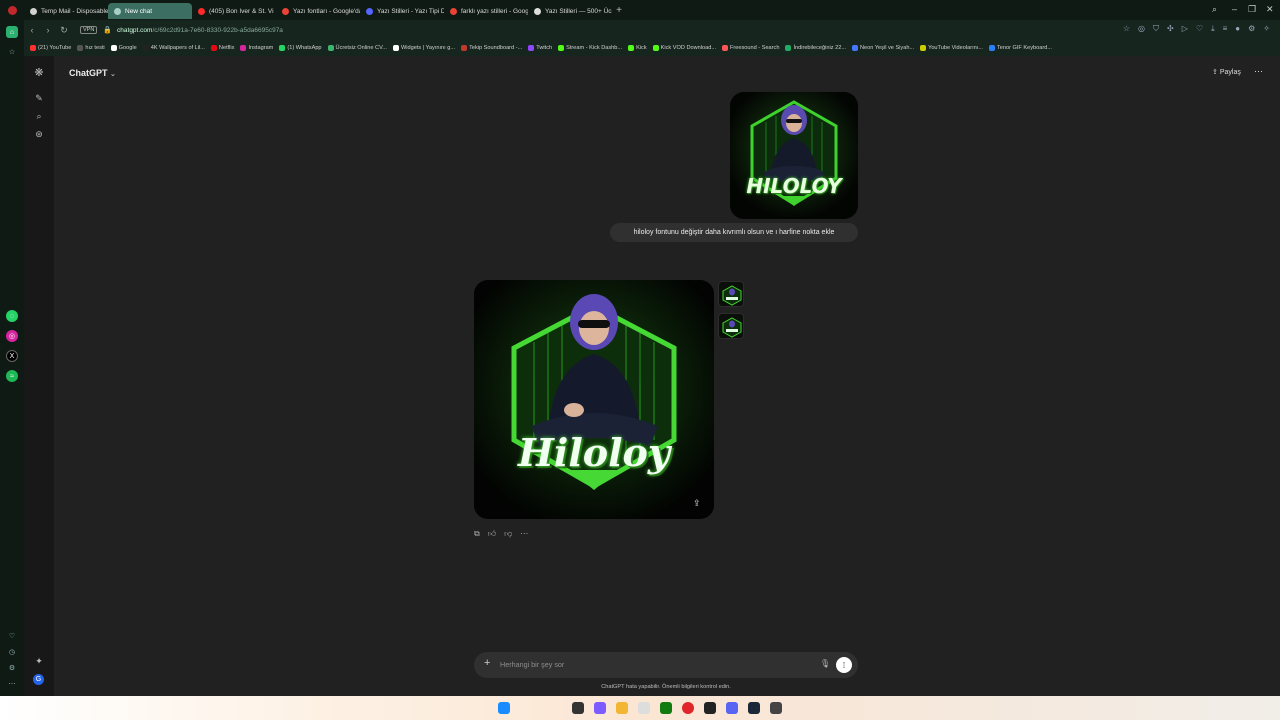  I want to click on browser-menu-icon, so click(12, 10).